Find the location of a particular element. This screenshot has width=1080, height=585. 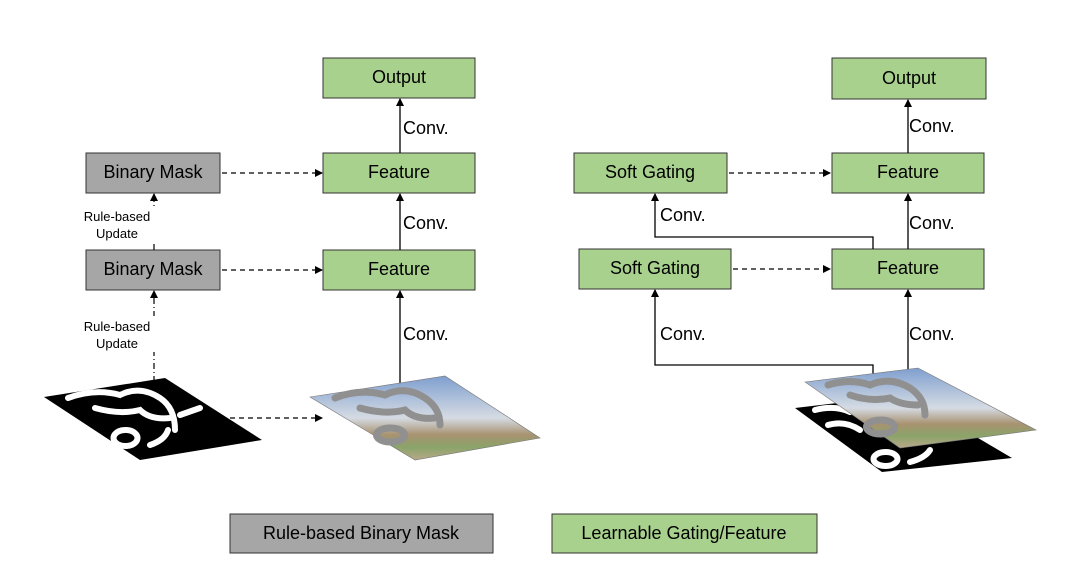

left-mask-mid-label: Binary Mask is located at coordinates (153, 269).